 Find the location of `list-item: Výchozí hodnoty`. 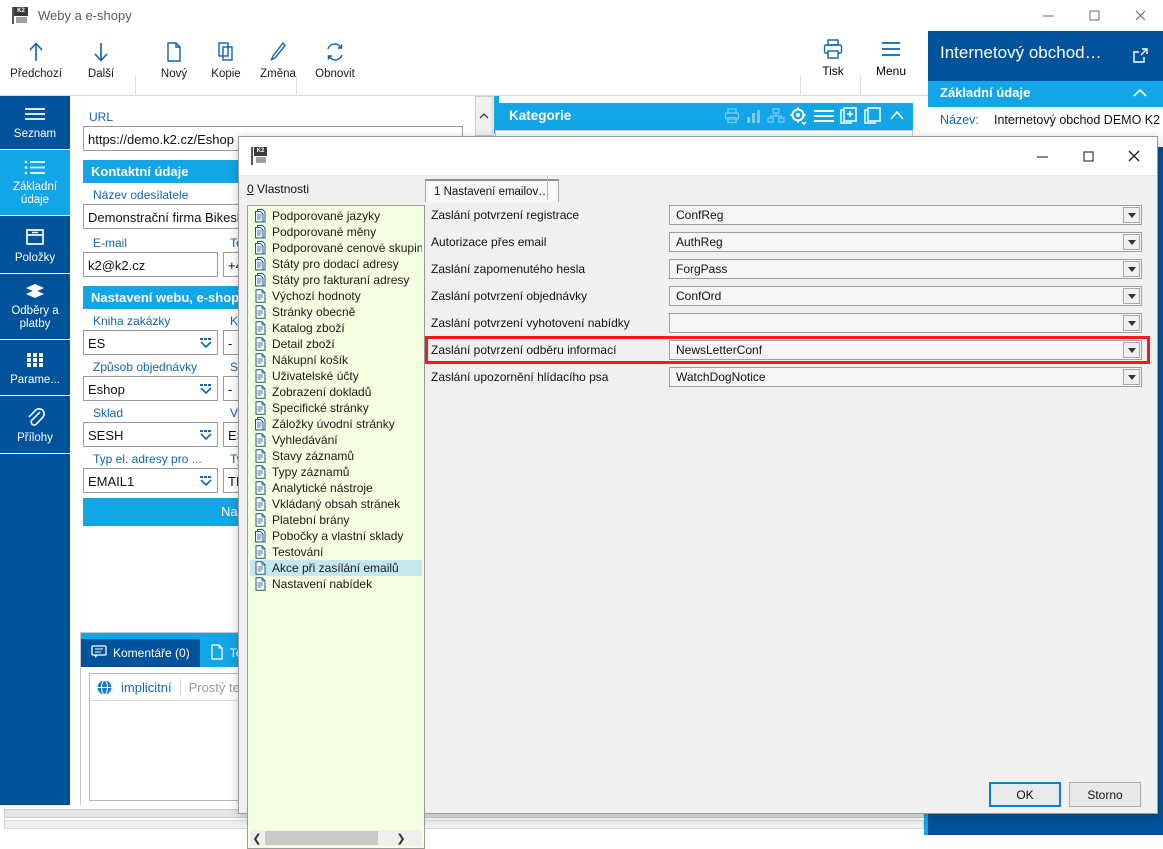

list-item: Výchozí hodnoty is located at coordinates (336, 296).